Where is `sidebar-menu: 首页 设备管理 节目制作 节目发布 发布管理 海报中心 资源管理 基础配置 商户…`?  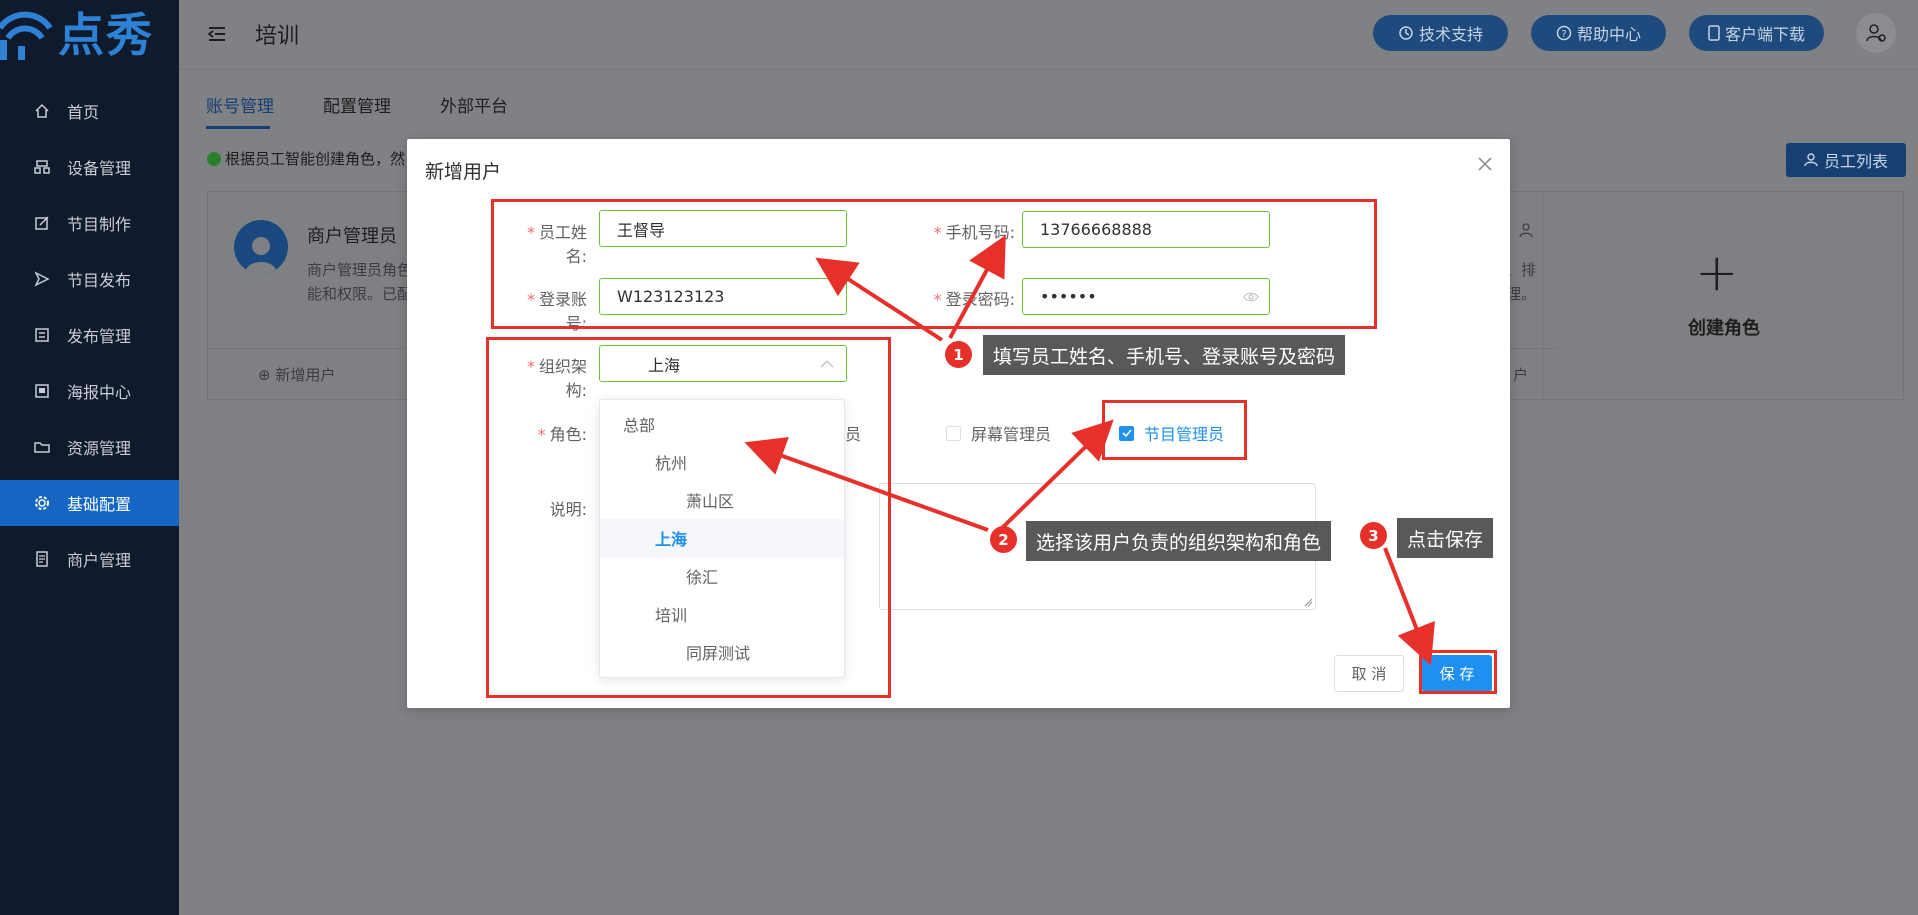
sidebar-menu: 首页 设备管理 节目制作 节目发布 发布管理 海报中心 资源管理 基础配置 商户… is located at coordinates (89, 340).